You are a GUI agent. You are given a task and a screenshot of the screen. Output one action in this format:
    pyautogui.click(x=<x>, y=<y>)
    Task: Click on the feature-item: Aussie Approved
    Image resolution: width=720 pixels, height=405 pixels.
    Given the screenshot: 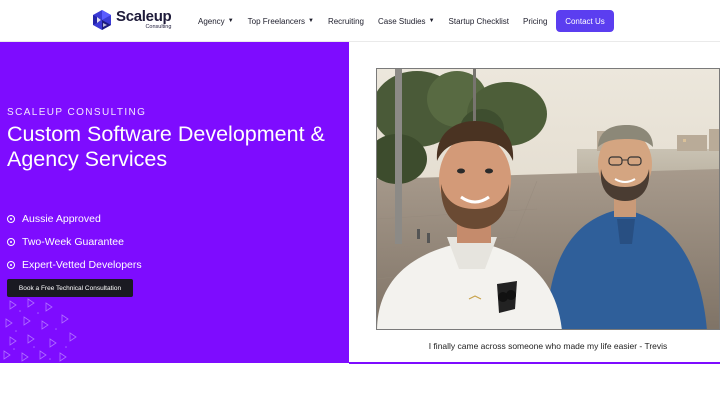 What is the action you would take?
    pyautogui.click(x=74, y=218)
    